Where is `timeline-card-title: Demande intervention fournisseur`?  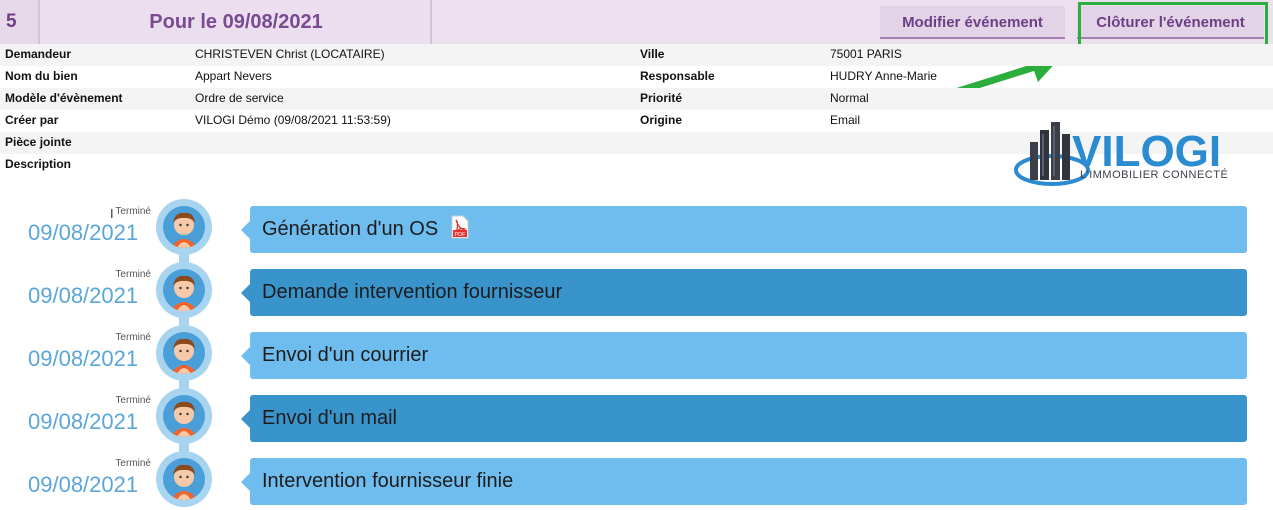
timeline-card-title: Demande intervention fournisseur is located at coordinates (412, 292).